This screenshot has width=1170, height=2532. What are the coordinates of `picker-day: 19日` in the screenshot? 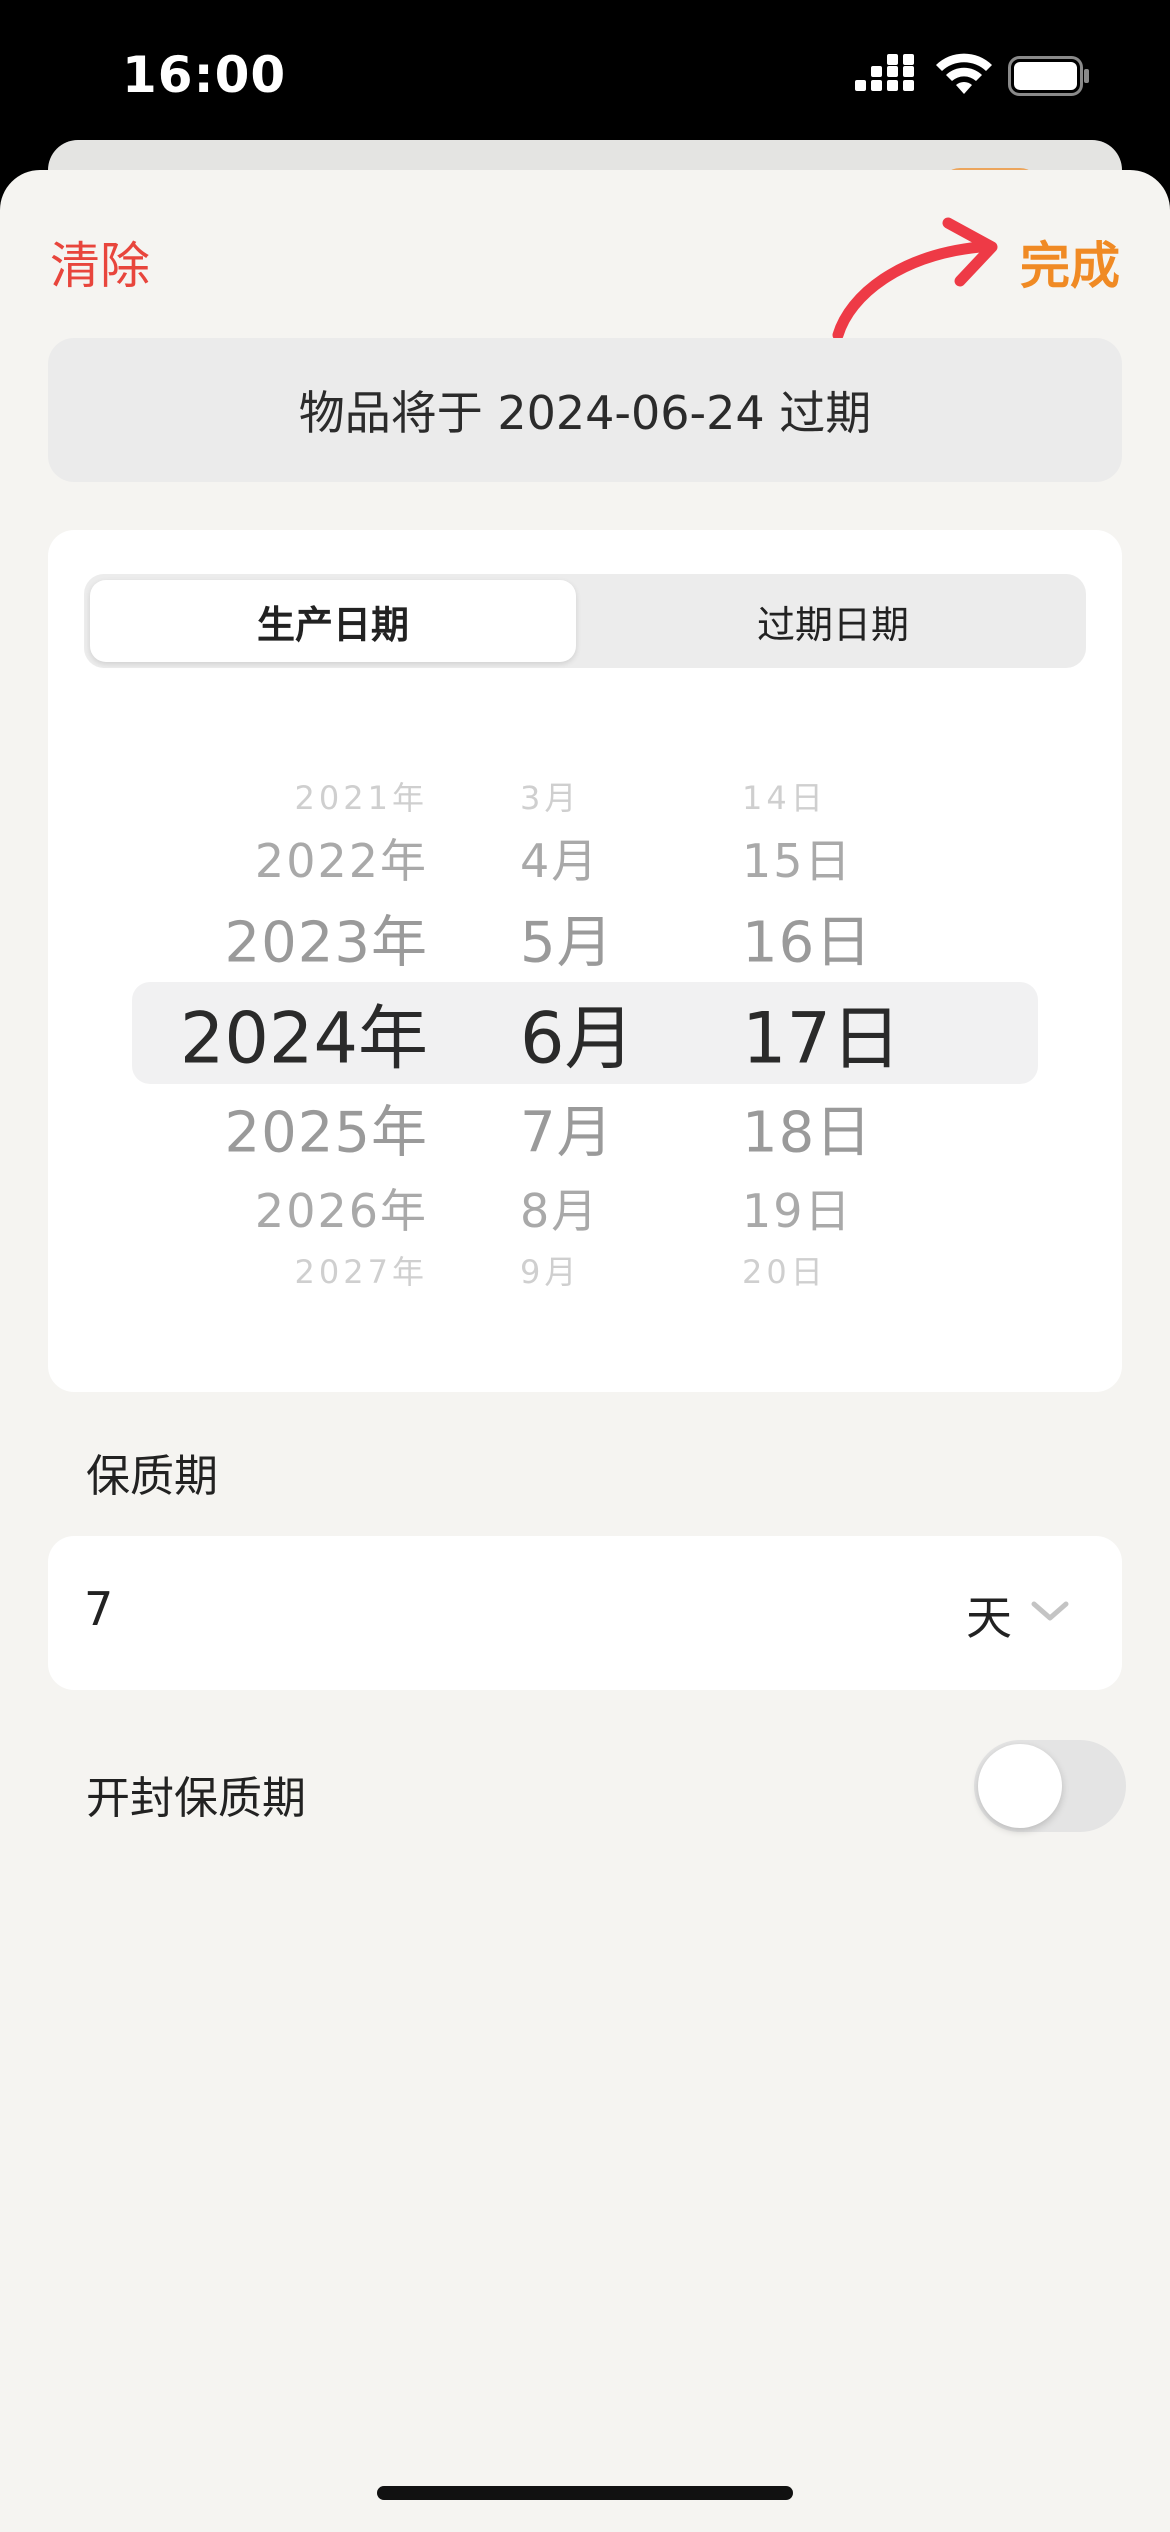 It's located at (842, 1208).